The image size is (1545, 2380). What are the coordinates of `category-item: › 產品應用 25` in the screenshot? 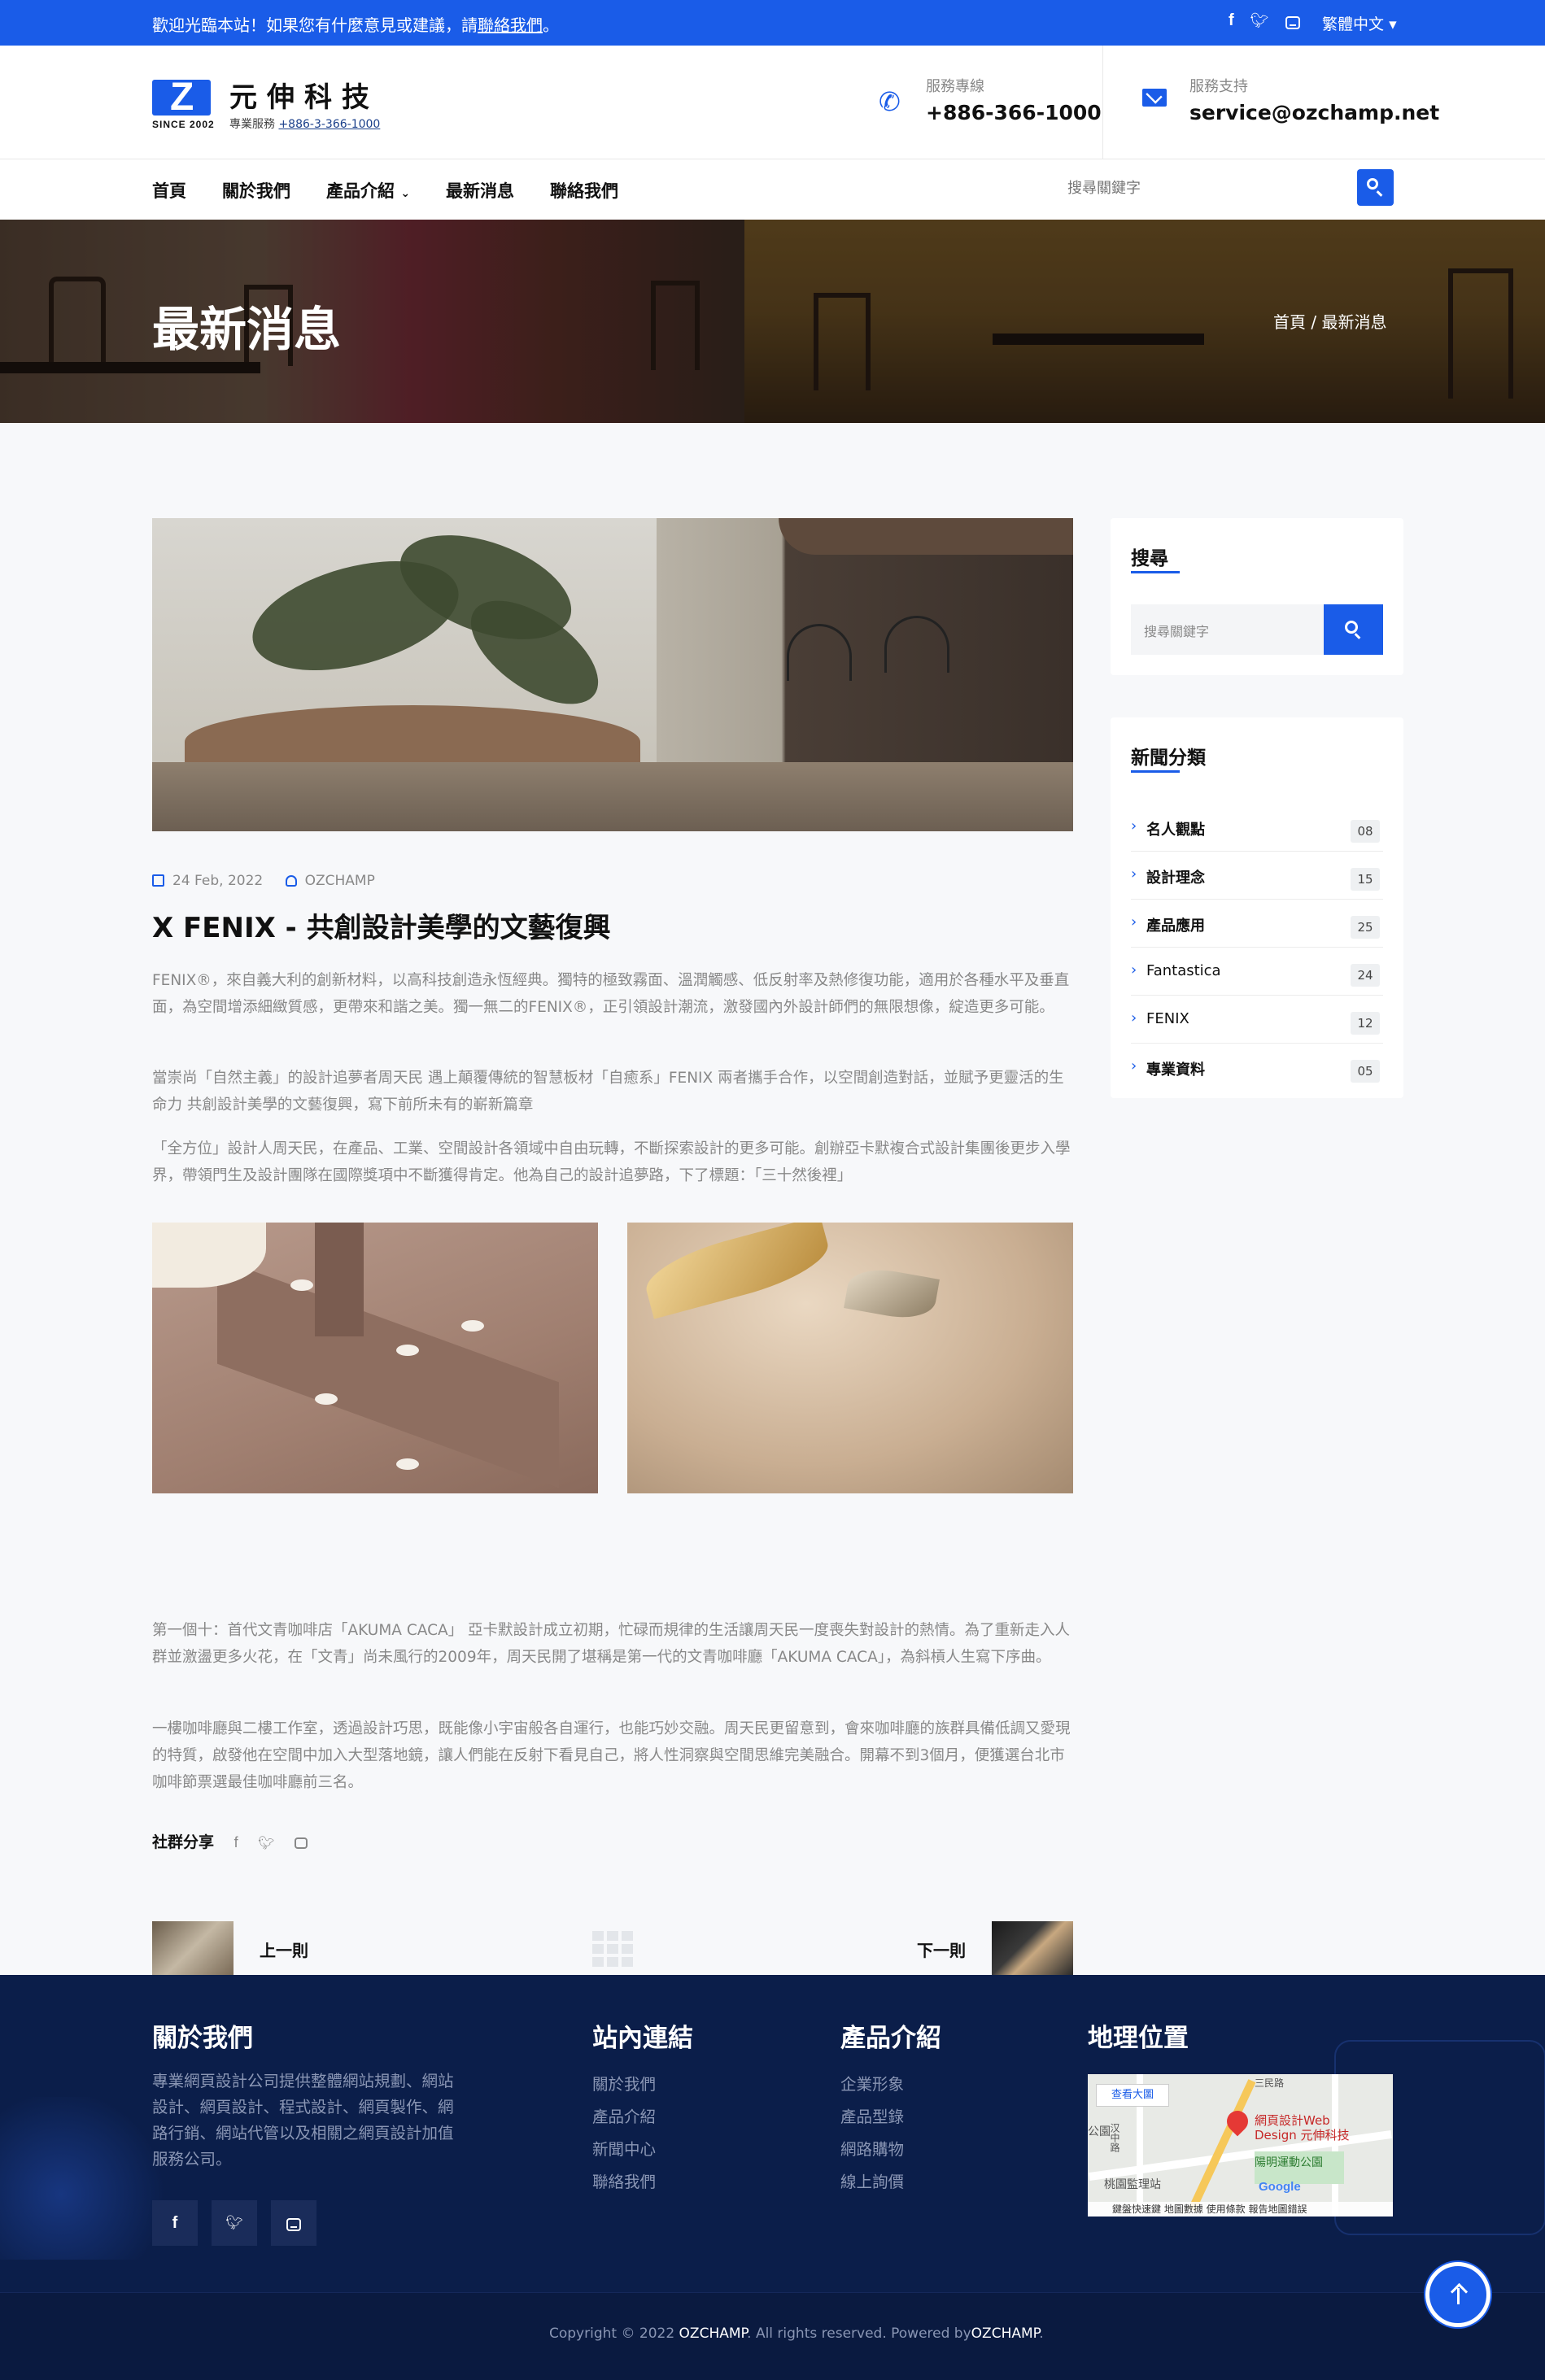 It's located at (1257, 924).